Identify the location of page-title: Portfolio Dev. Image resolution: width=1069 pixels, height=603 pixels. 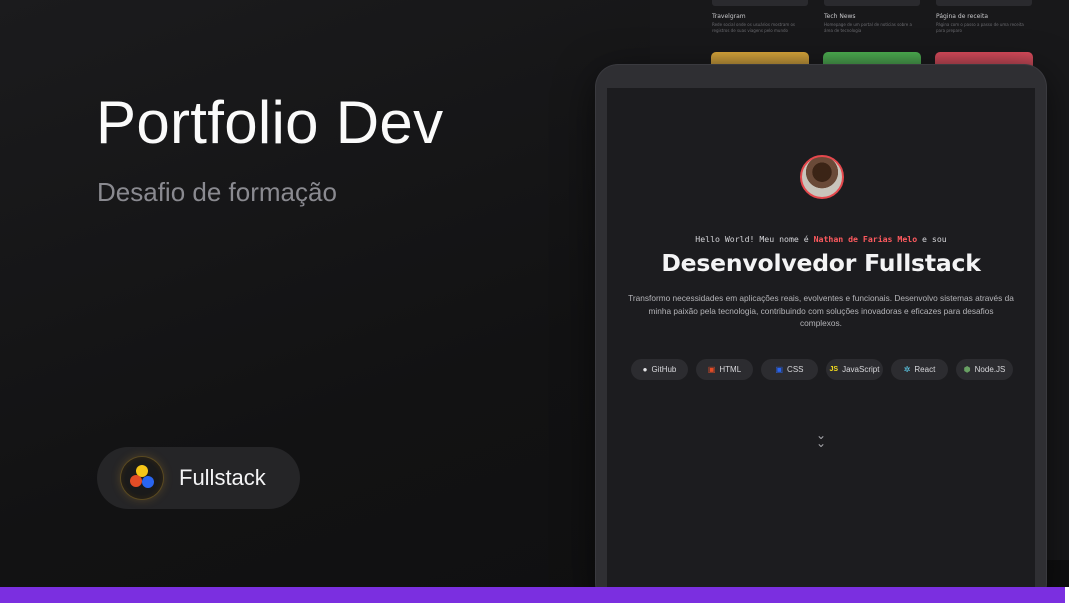
(270, 122).